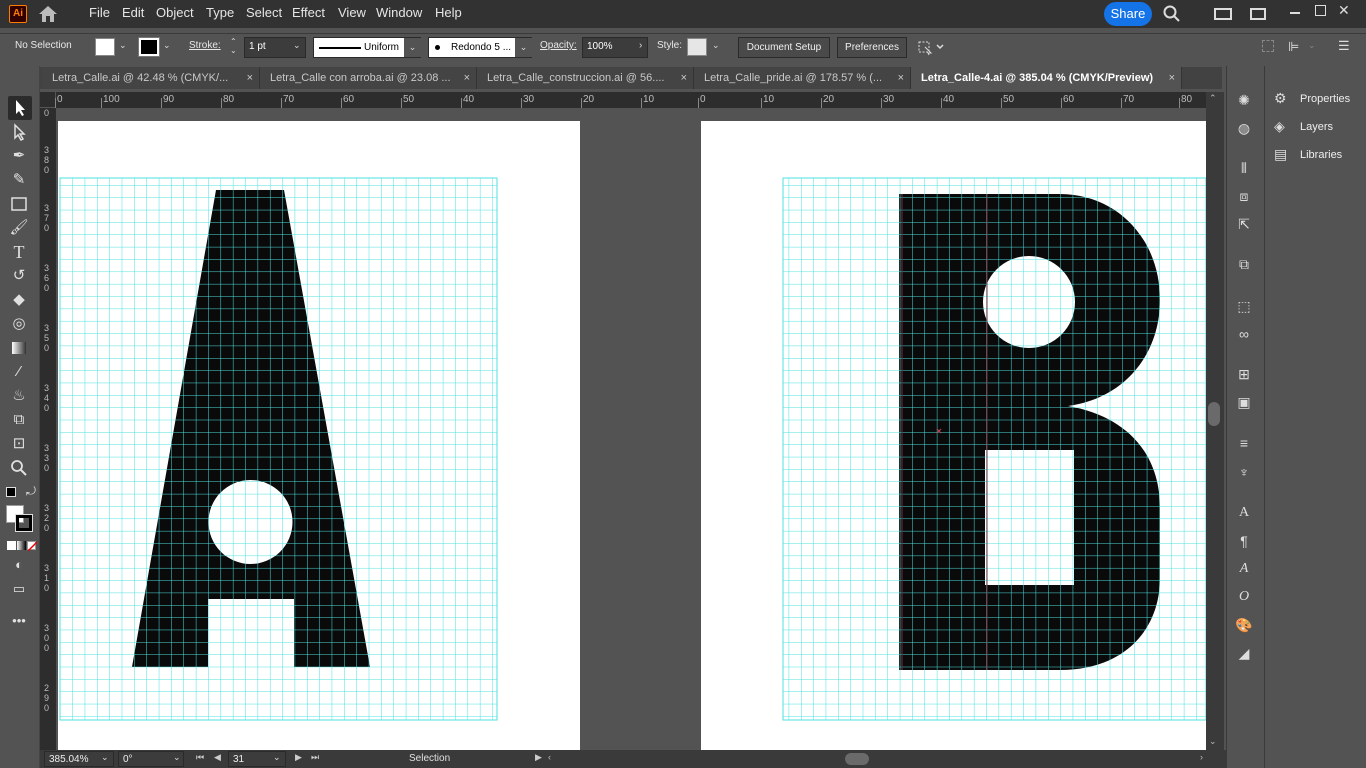 The image size is (1366, 768). I want to click on stroke-profile-dropdown: Uniform ⌄, so click(367, 47).